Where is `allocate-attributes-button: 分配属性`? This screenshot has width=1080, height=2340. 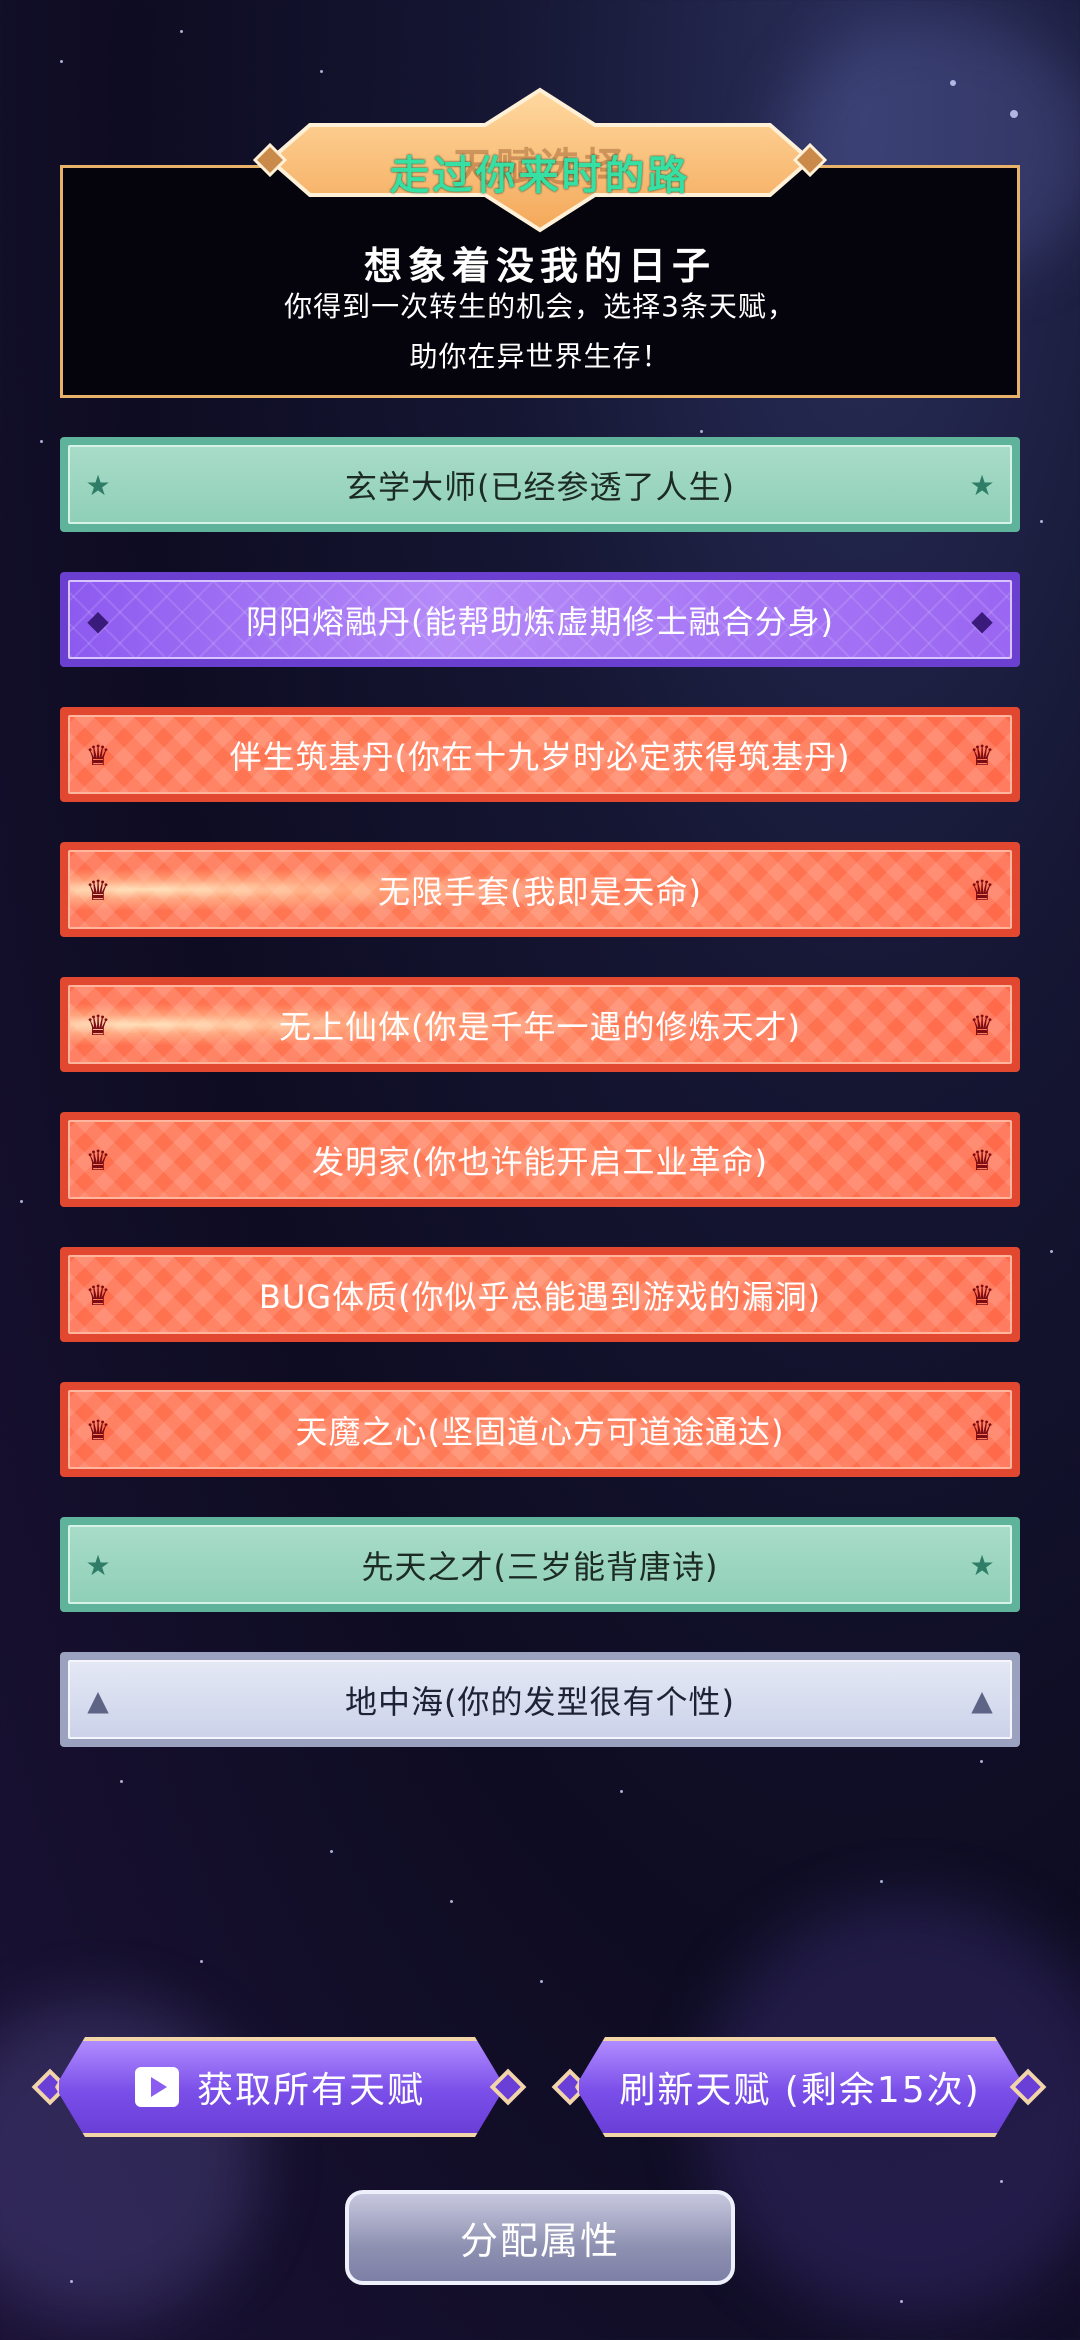 allocate-attributes-button: 分配属性 is located at coordinates (540, 2237).